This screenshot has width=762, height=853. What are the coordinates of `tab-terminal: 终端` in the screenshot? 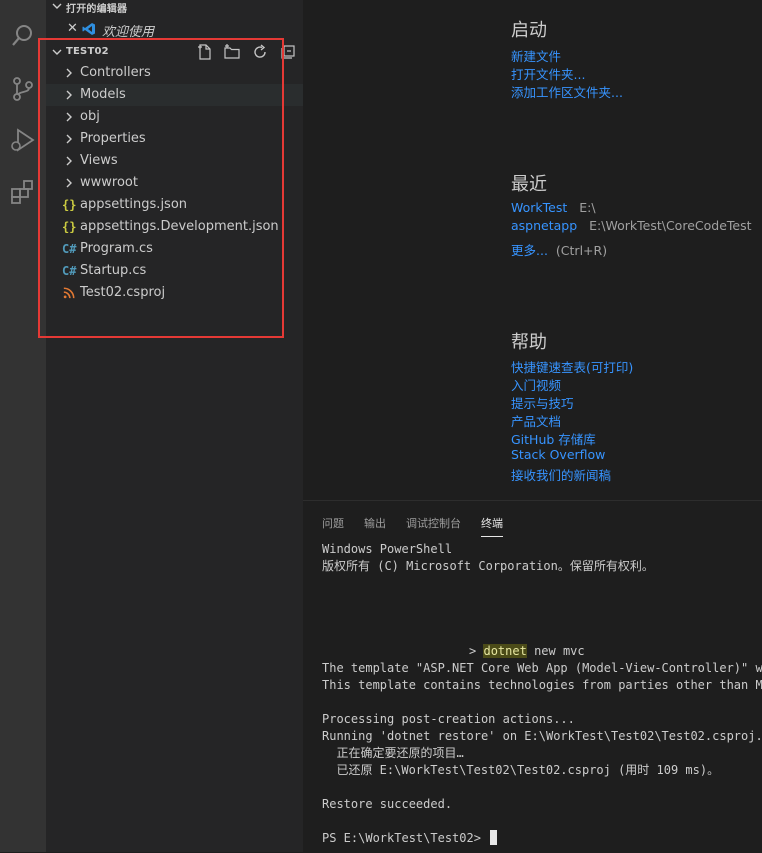 It's located at (492, 526).